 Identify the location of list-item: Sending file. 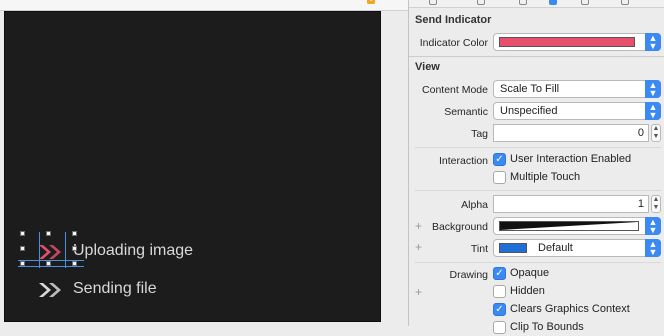
(155, 290).